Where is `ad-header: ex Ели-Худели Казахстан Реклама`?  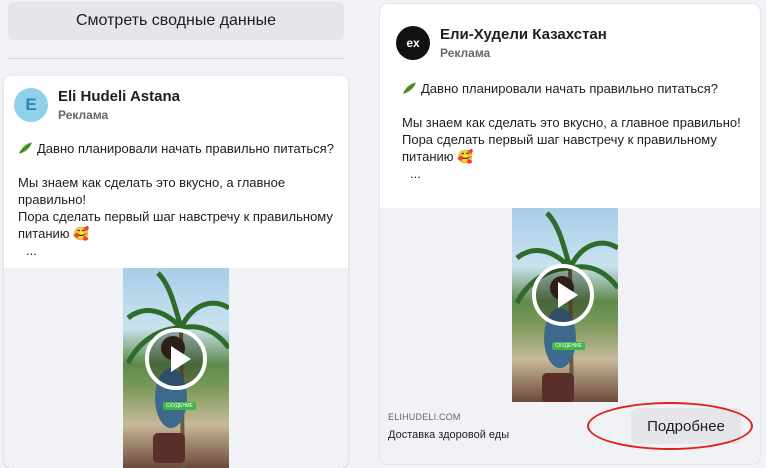 ad-header: ex Ели-Худели Казахстан Реклама is located at coordinates (501, 43).